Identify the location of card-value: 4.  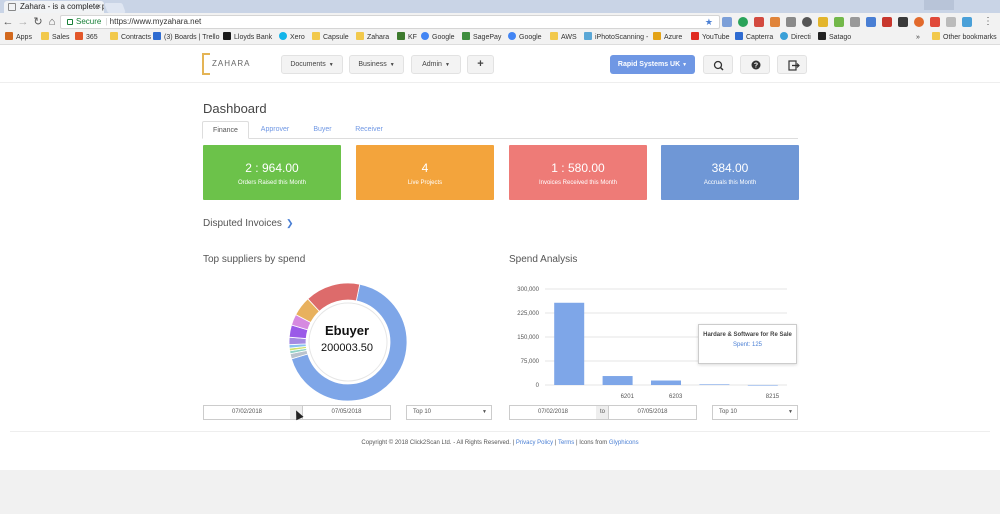
(425, 168).